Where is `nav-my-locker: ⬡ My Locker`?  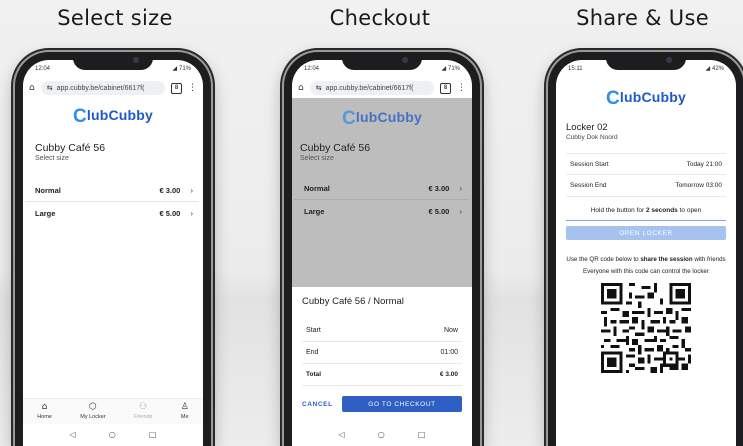
nav-my-locker: ⬡ My Locker is located at coordinates (92, 411).